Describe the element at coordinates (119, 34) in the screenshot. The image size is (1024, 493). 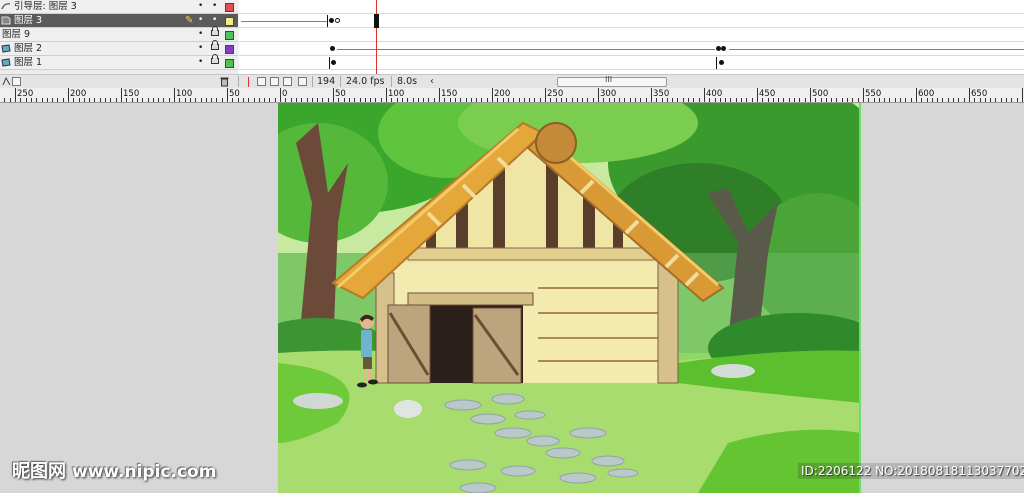
I see `layer-row-9: 图层 9 •` at that location.